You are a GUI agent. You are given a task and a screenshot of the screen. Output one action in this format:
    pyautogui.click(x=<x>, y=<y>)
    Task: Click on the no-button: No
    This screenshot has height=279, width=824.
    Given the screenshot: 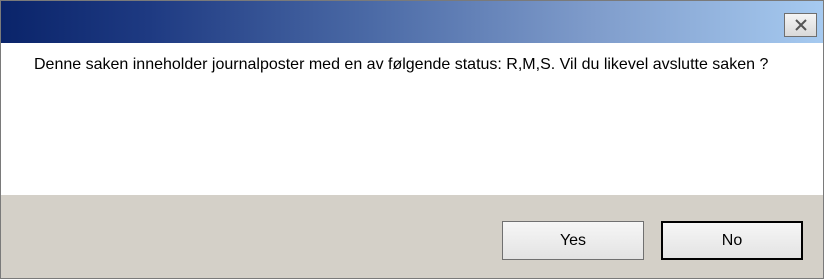 What is the action you would take?
    pyautogui.click(x=732, y=240)
    